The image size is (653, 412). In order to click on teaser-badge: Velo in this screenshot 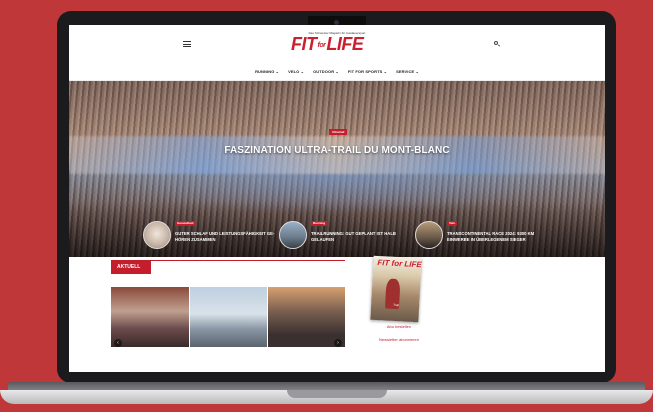, I will do `click(452, 223)`.